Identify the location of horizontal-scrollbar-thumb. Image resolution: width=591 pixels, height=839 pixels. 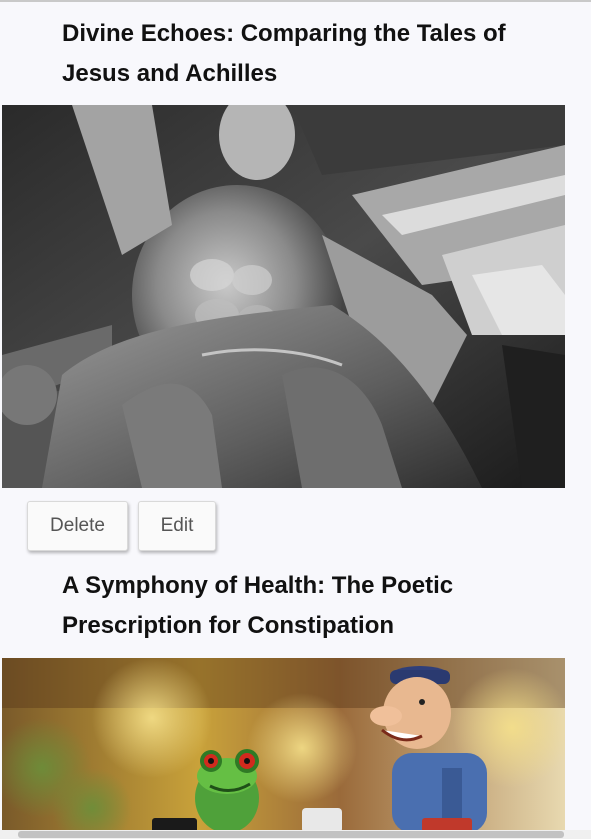
(291, 834).